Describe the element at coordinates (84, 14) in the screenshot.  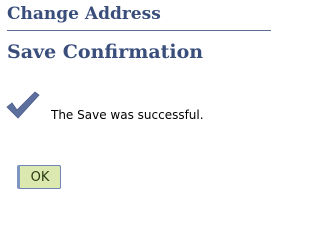
I see `header-title: Change Address` at that location.